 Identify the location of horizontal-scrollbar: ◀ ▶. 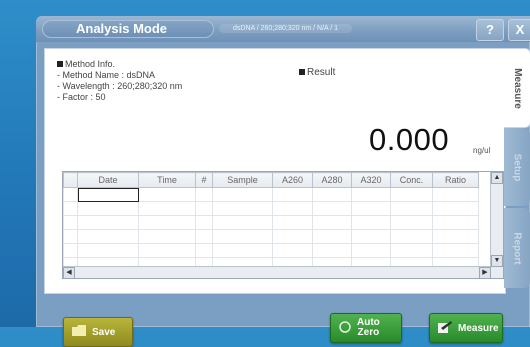
(277, 272).